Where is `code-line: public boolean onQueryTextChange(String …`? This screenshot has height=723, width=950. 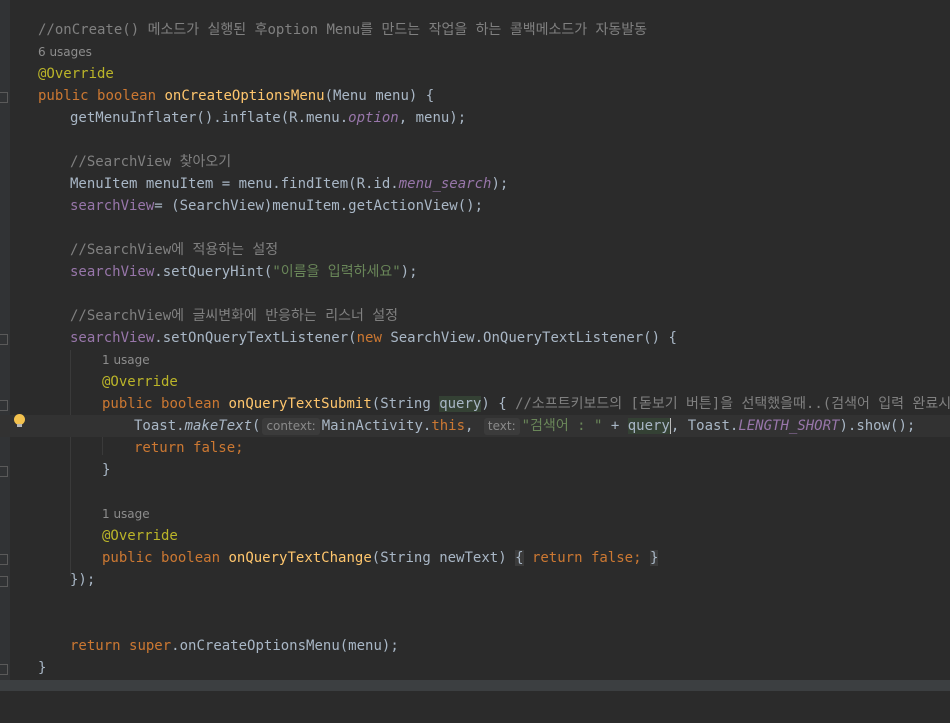 code-line: public boolean onQueryTextChange(String … is located at coordinates (475, 558).